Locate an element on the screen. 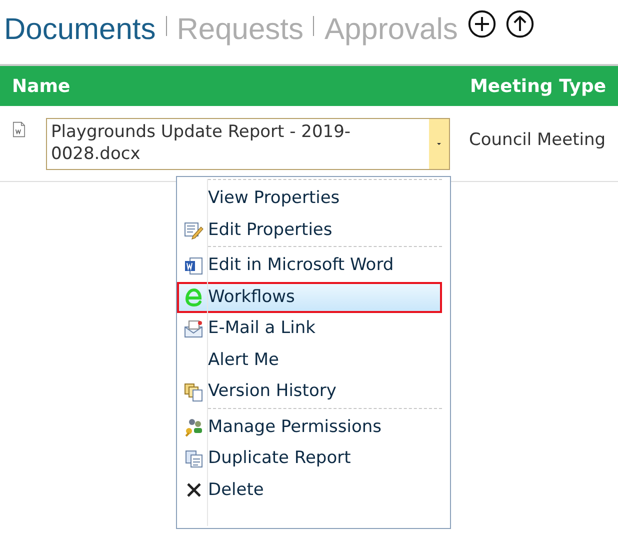 The image size is (618, 534). version-history-icon is located at coordinates (194, 392).